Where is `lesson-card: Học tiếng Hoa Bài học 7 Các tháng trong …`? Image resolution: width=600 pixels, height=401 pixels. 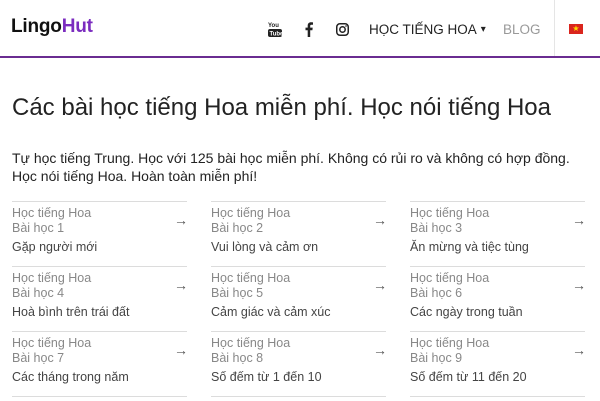
lesson-card: Học tiếng Hoa Bài học 7 Các tháng trong … is located at coordinates (100, 362).